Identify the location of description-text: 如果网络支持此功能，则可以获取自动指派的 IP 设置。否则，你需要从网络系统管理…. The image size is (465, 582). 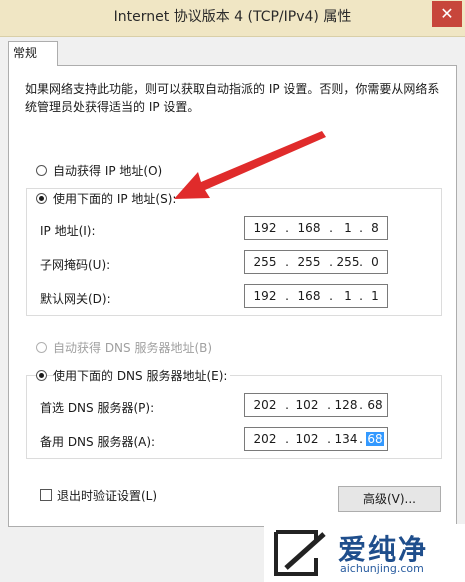
(232, 98).